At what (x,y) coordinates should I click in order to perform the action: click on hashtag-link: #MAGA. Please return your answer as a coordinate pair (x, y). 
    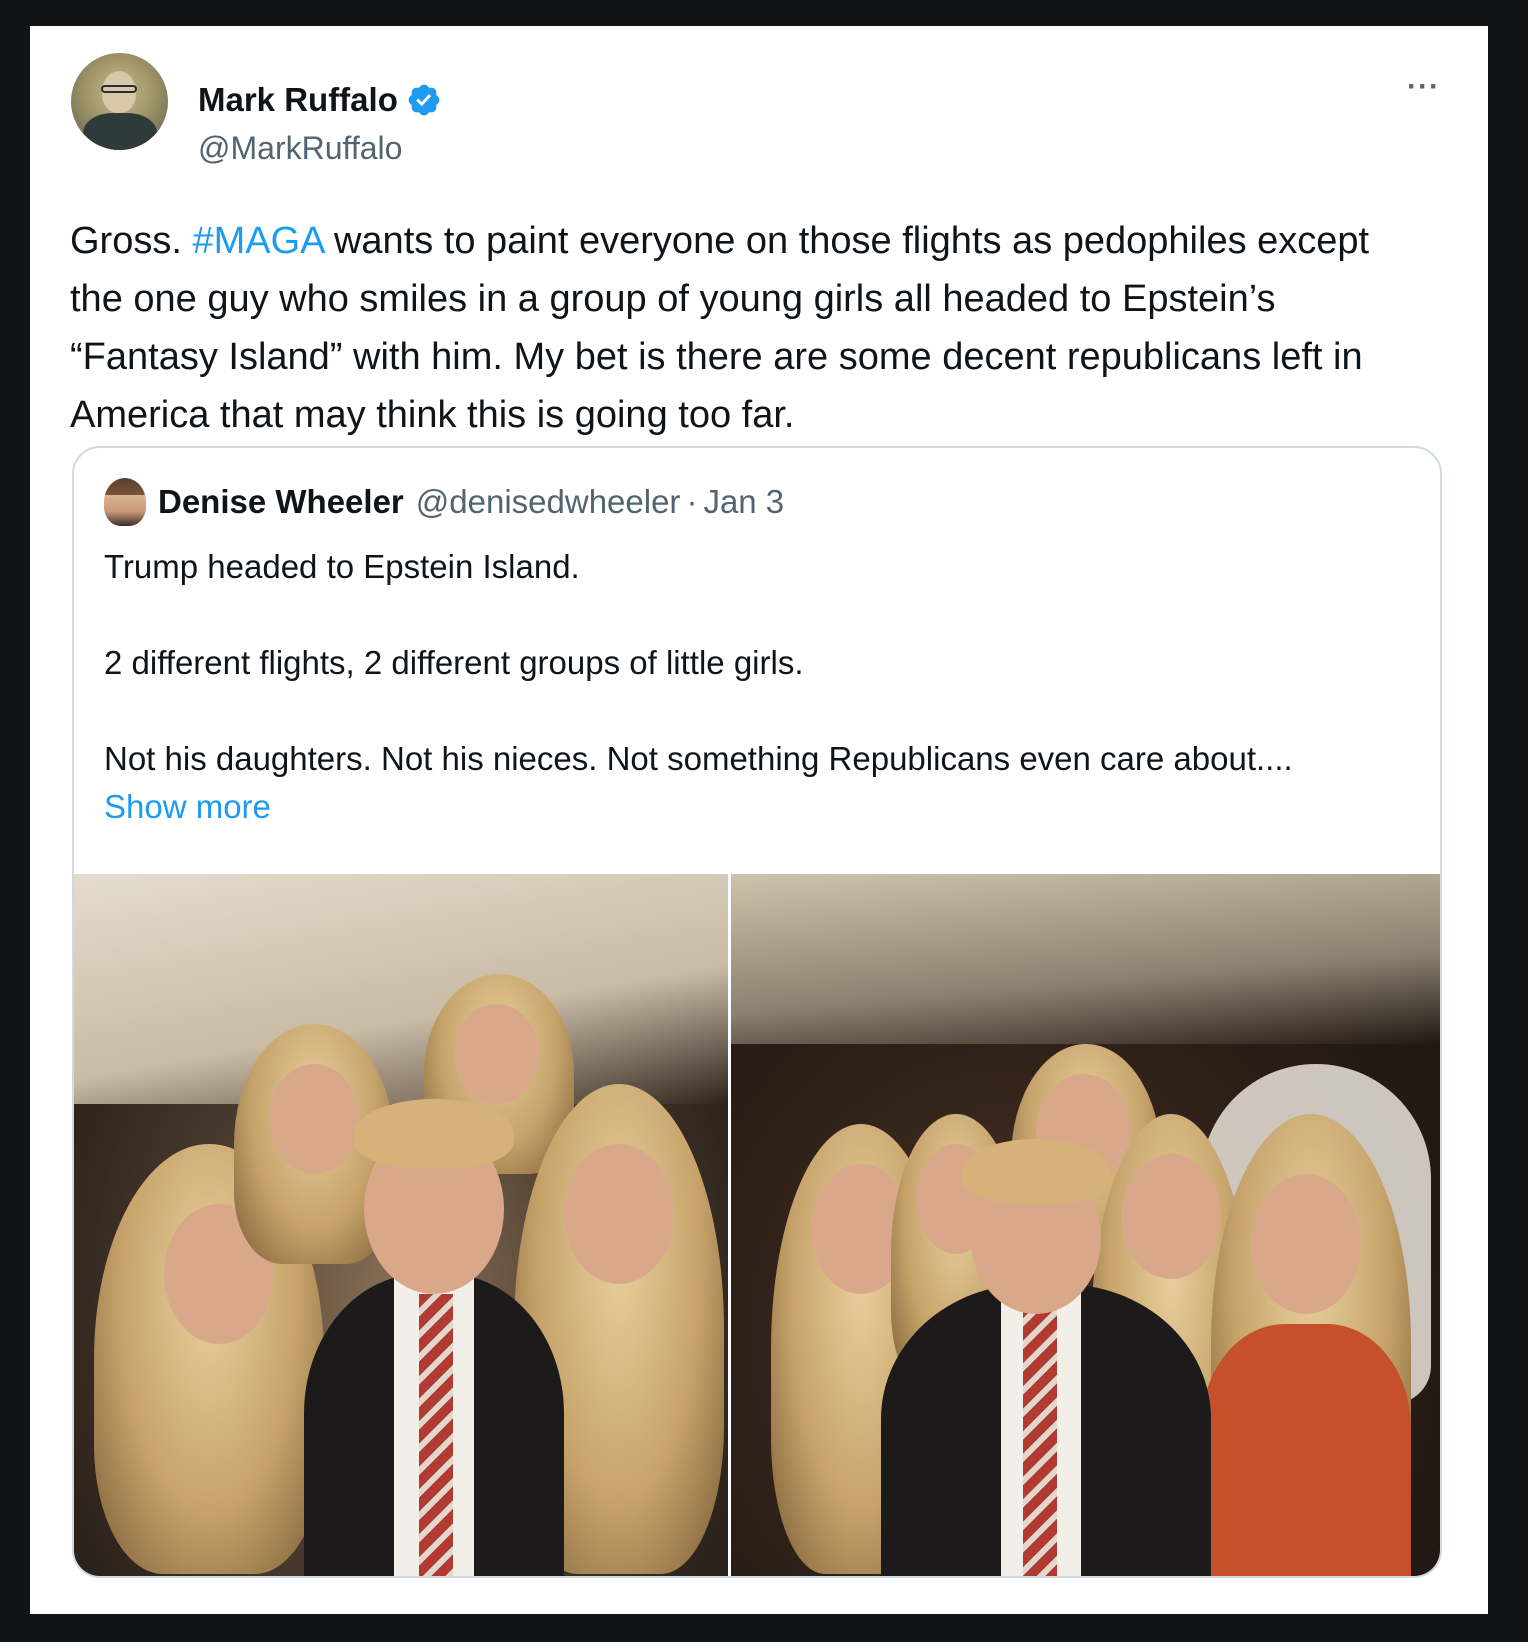
    Looking at the image, I should click on (257, 241).